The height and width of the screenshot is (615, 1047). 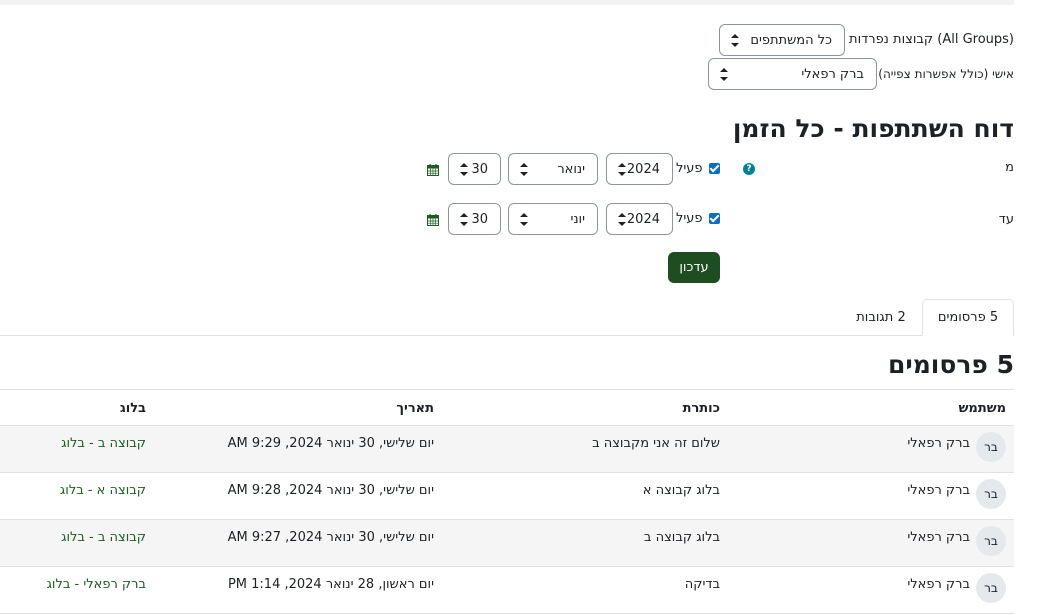 I want to click on group-select-value: כל המשתתפים, so click(x=791, y=40).